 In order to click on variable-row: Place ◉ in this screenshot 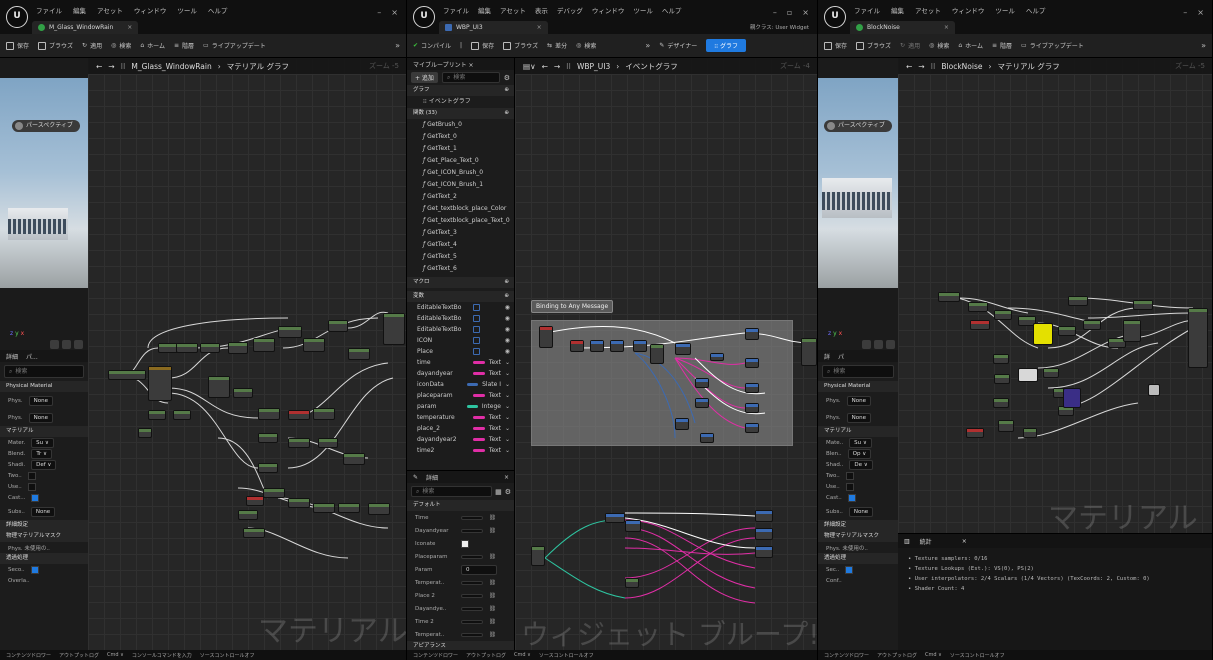, I will do `click(460, 351)`.